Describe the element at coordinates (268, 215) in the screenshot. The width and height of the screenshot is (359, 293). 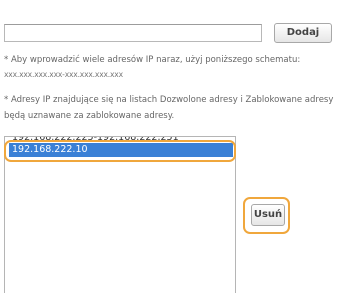
I see `remove-button: Usuń` at that location.